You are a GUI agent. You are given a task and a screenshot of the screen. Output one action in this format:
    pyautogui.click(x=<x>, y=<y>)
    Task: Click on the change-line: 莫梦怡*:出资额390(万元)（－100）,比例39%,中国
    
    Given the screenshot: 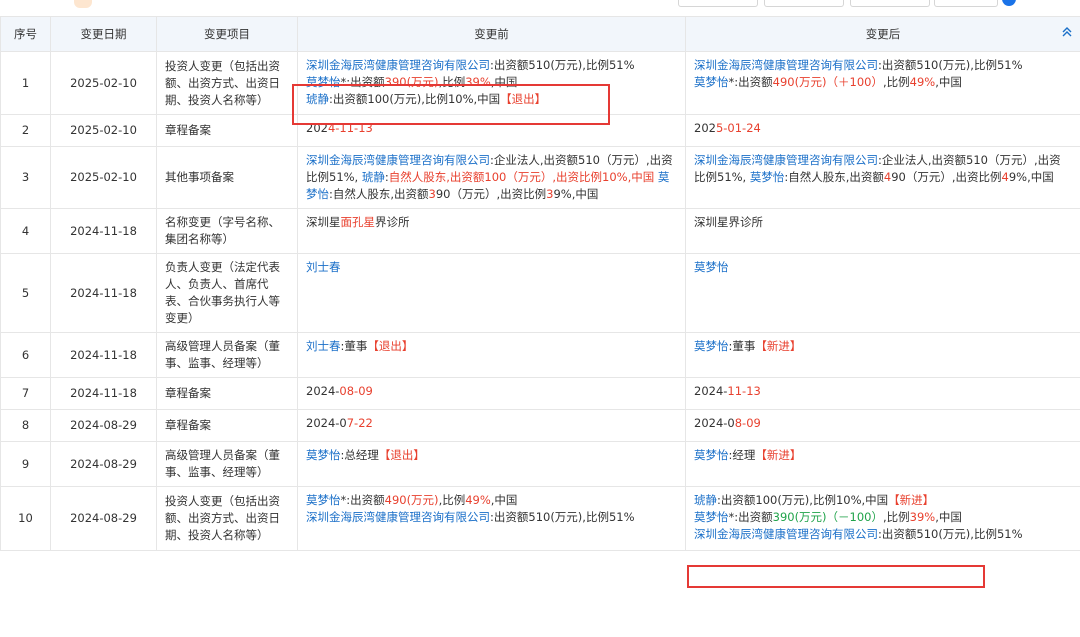 What is the action you would take?
    pyautogui.click(x=883, y=517)
    